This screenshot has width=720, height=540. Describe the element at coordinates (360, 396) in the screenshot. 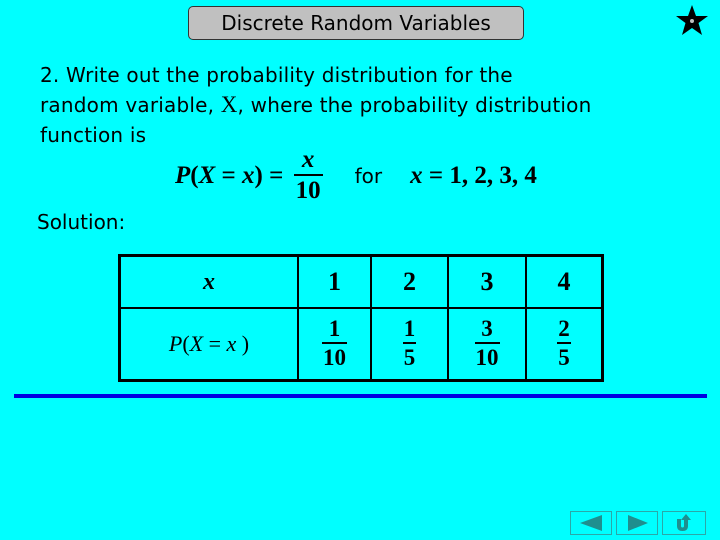

I see `divider-line` at that location.